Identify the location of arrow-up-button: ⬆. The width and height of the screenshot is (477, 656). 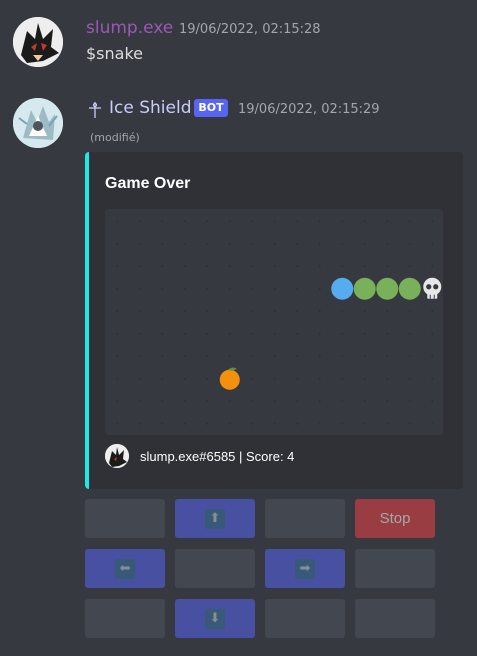
(215, 518).